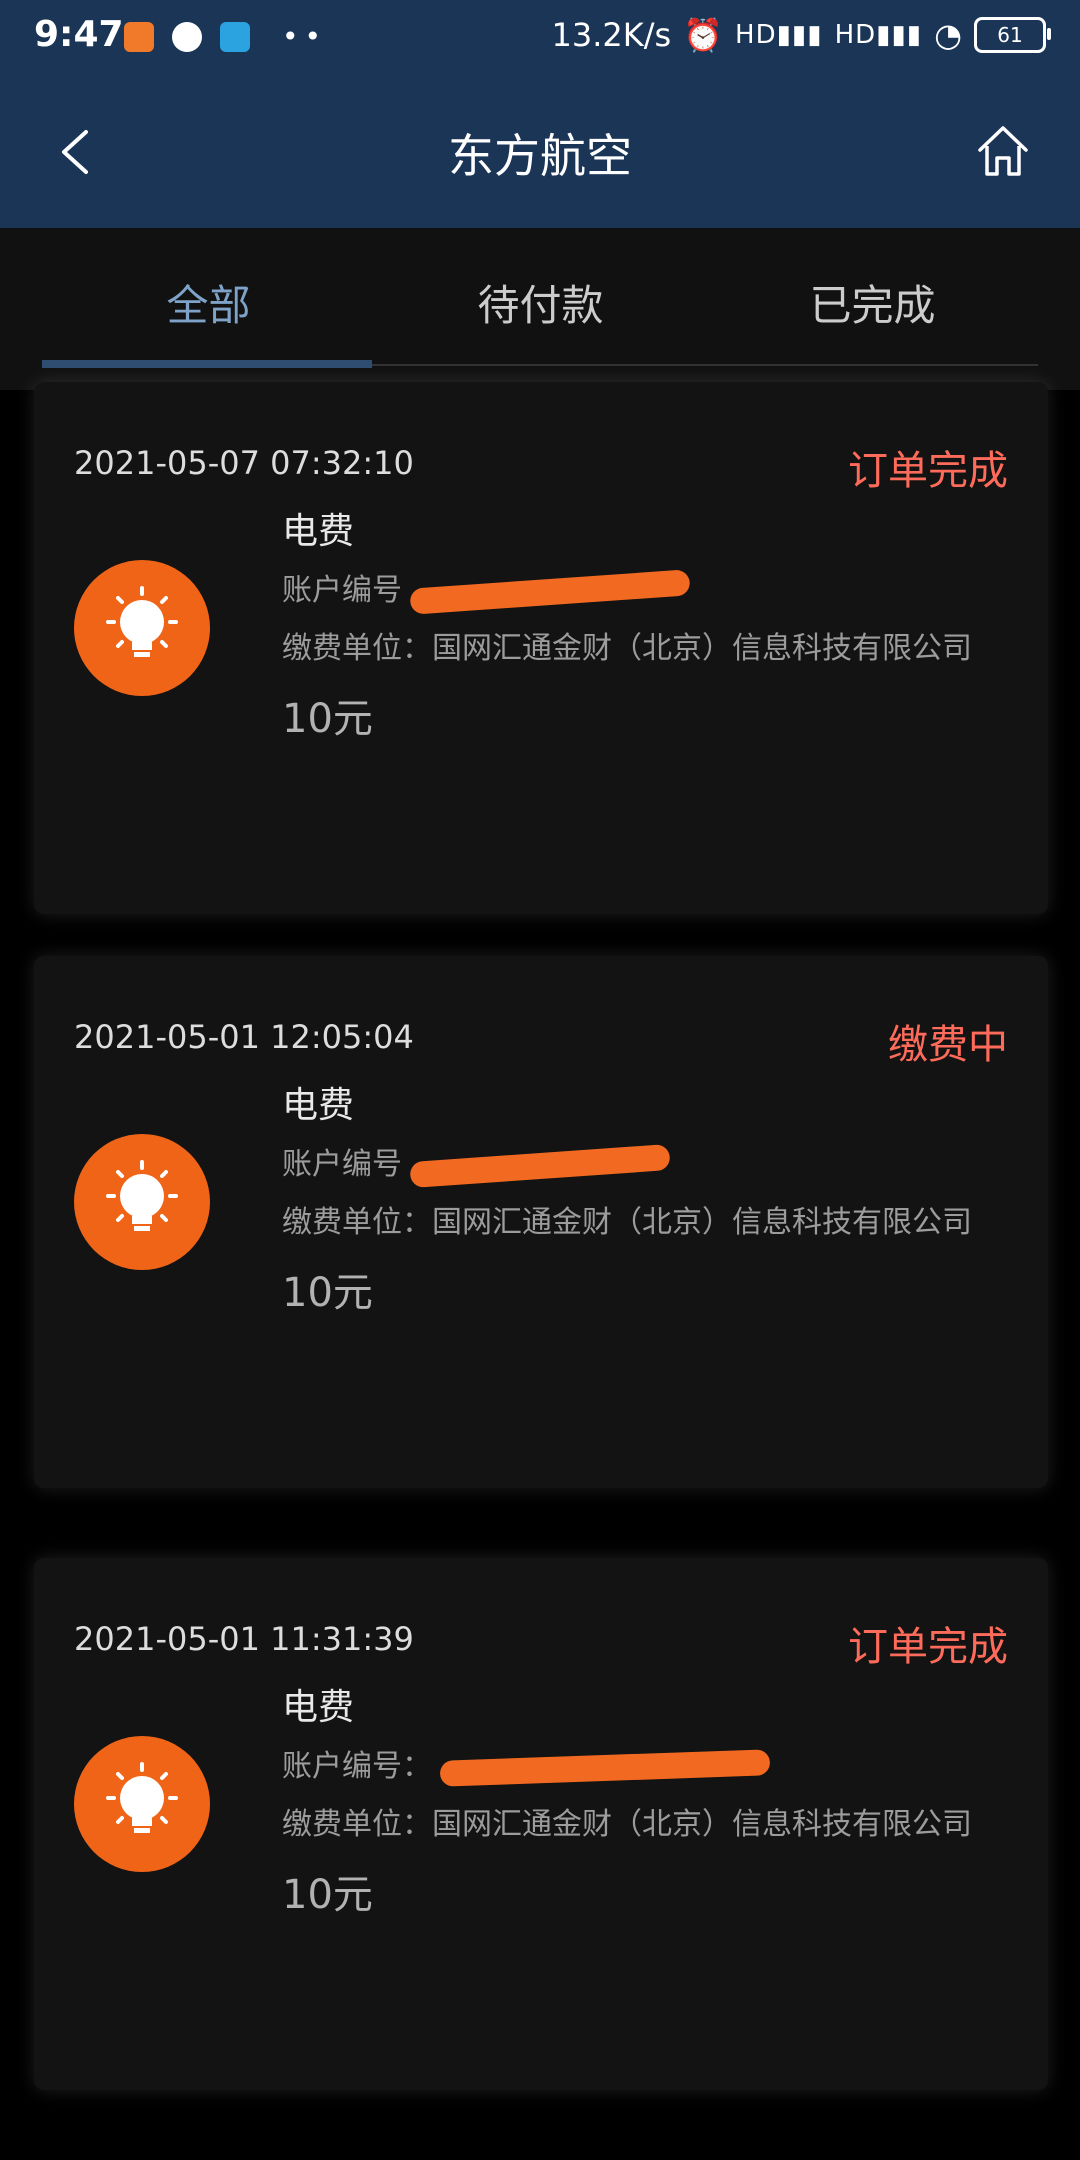 The width and height of the screenshot is (1080, 2160). Describe the element at coordinates (1012, 35) in the screenshot. I see `battery-icon: 61` at that location.